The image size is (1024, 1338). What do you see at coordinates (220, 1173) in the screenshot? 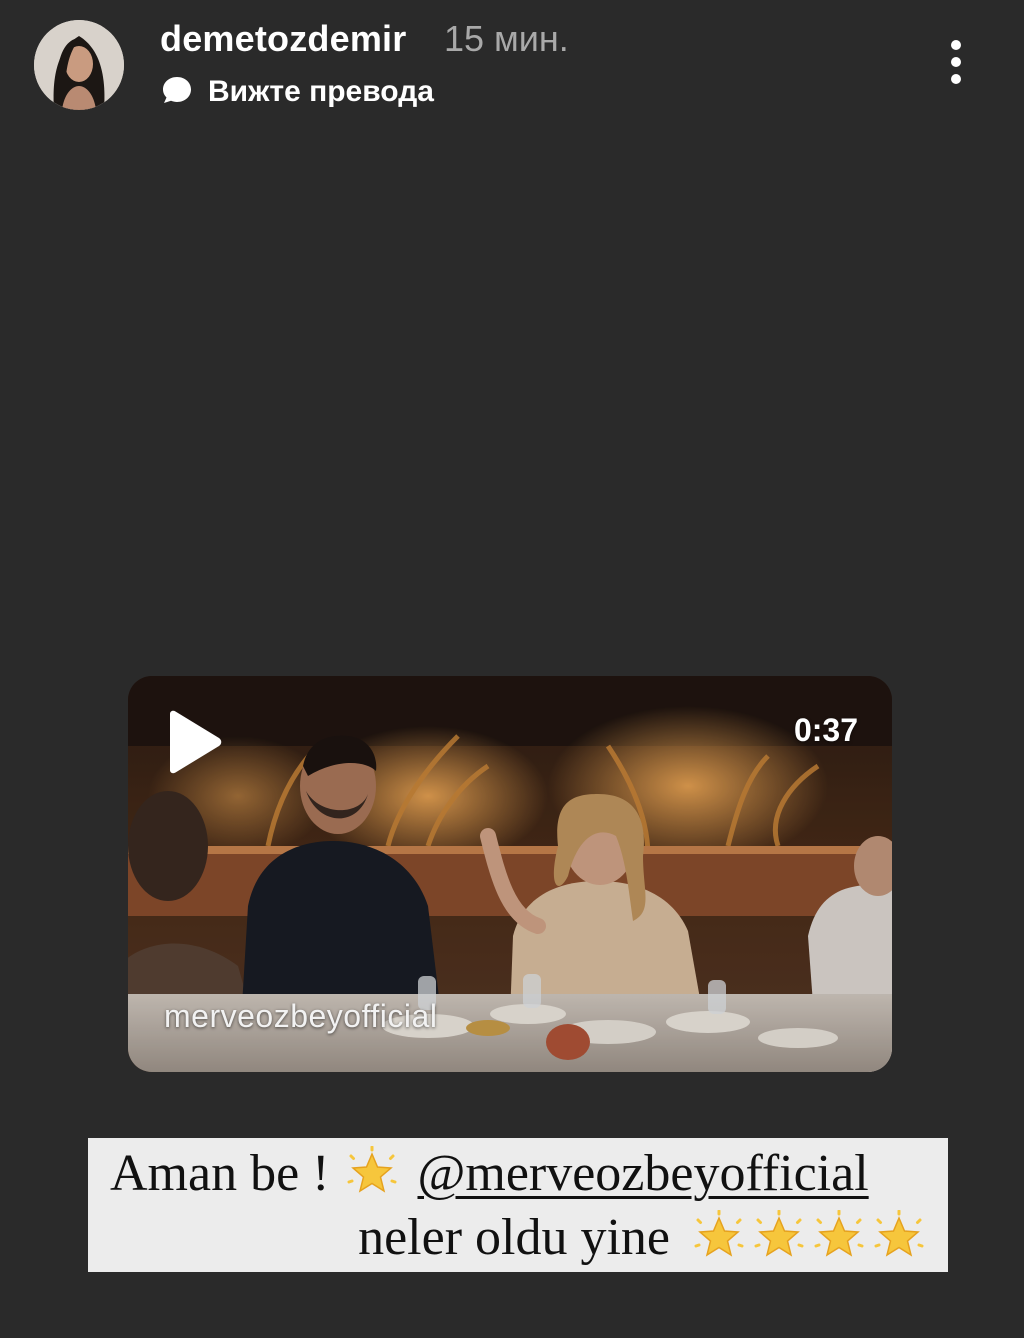
I see `caption-text: Aman be !` at bounding box center [220, 1173].